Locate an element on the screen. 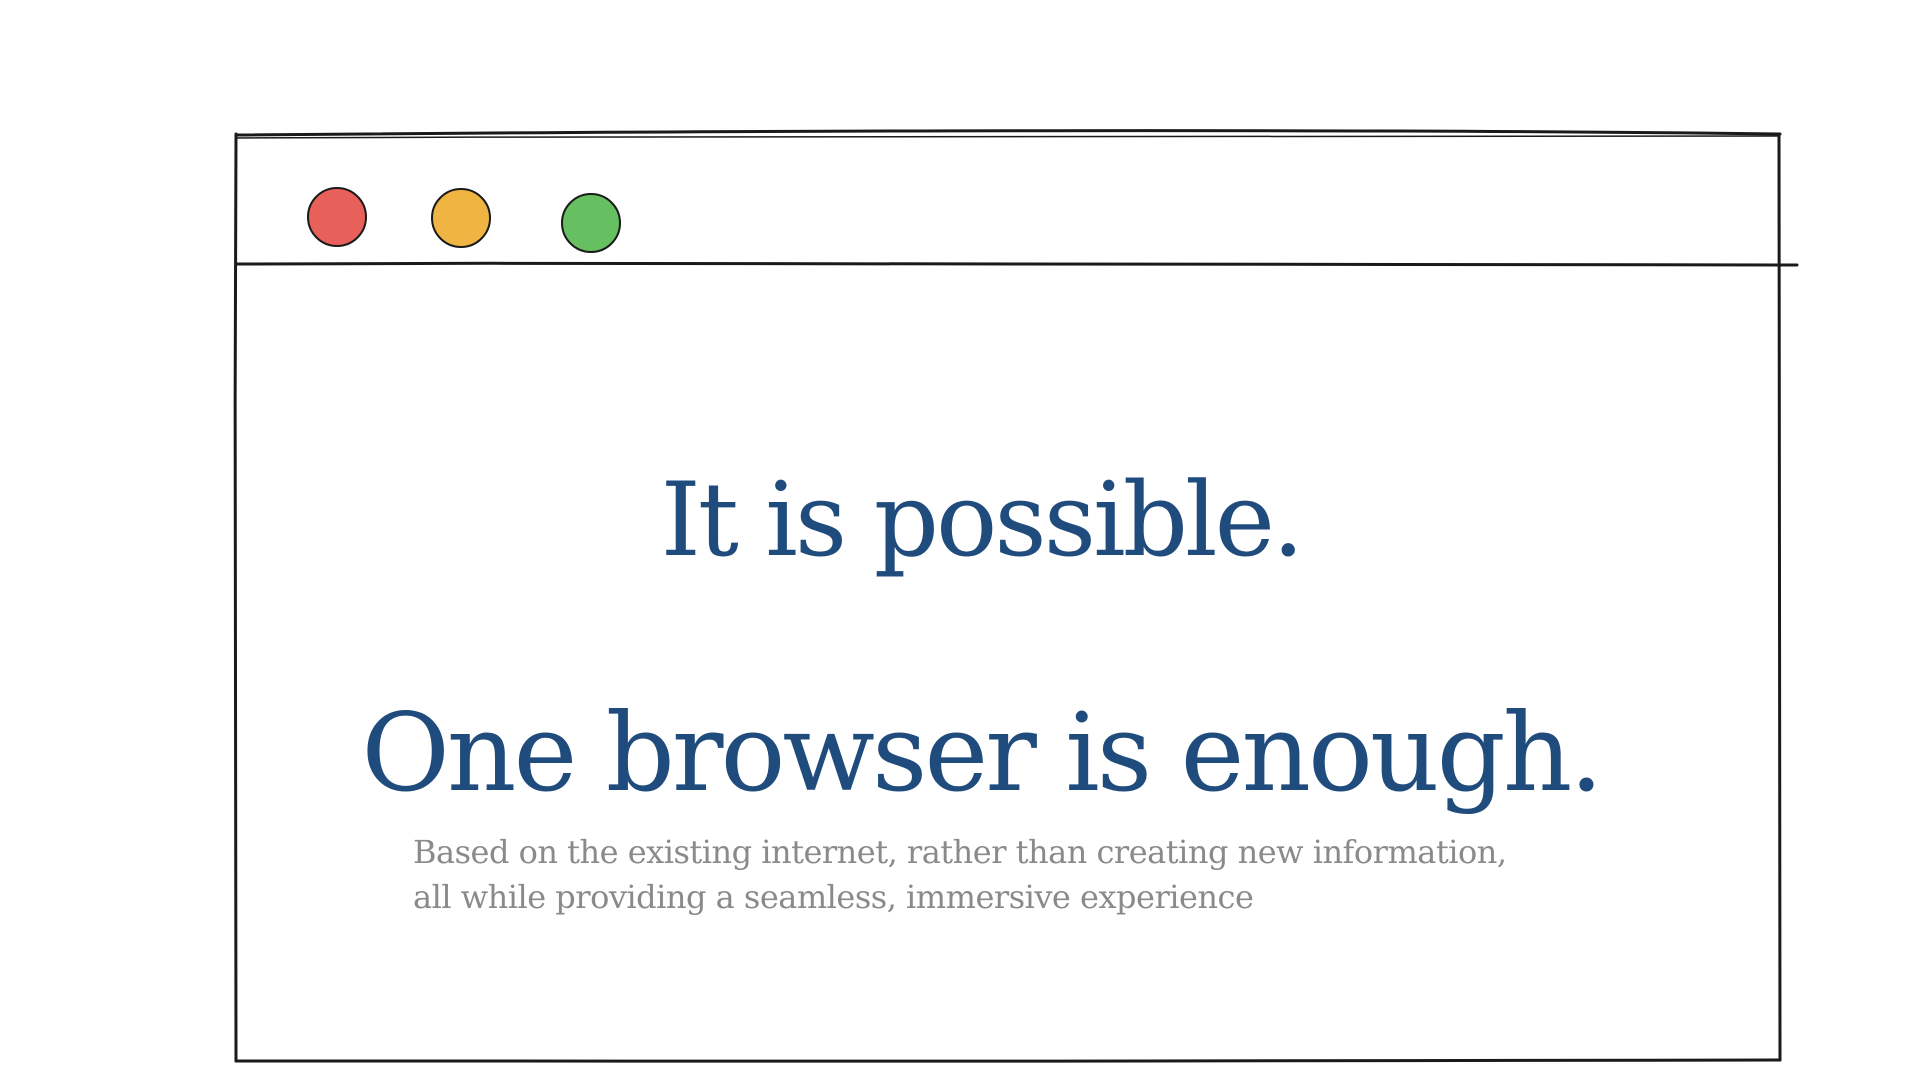 Image resolution: width=1920 pixels, height=1080 pixels. maximize-window-button is located at coordinates (591, 223).